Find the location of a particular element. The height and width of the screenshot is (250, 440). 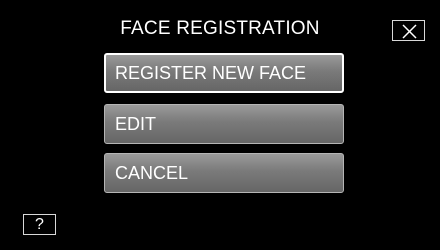

cancel-button: CANCEL is located at coordinates (224, 173).